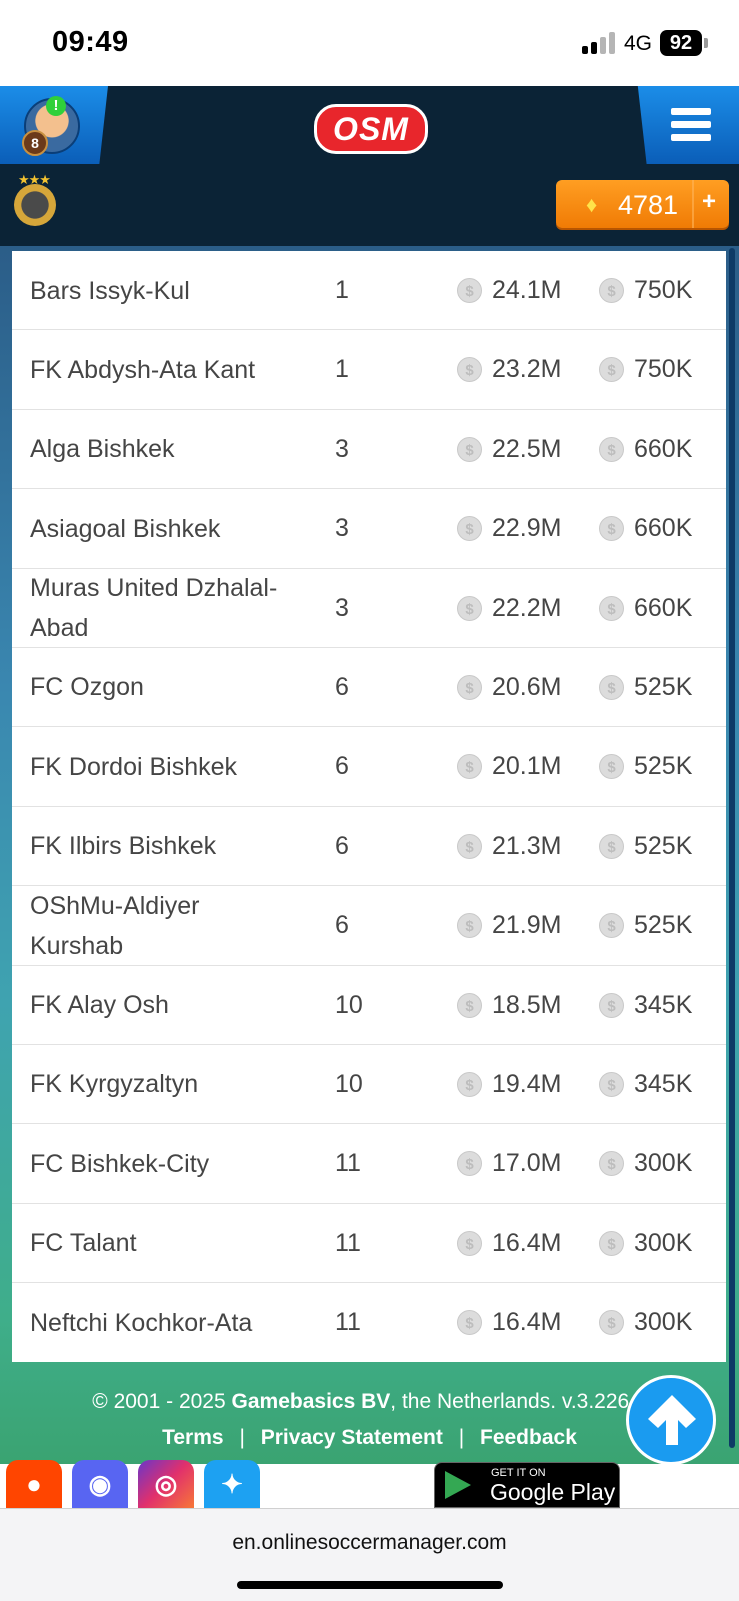 The image size is (739, 1601). What do you see at coordinates (369, 1005) in the screenshot?
I see `table-row: FK Alay Osh 10 $18.5M $345K` at bounding box center [369, 1005].